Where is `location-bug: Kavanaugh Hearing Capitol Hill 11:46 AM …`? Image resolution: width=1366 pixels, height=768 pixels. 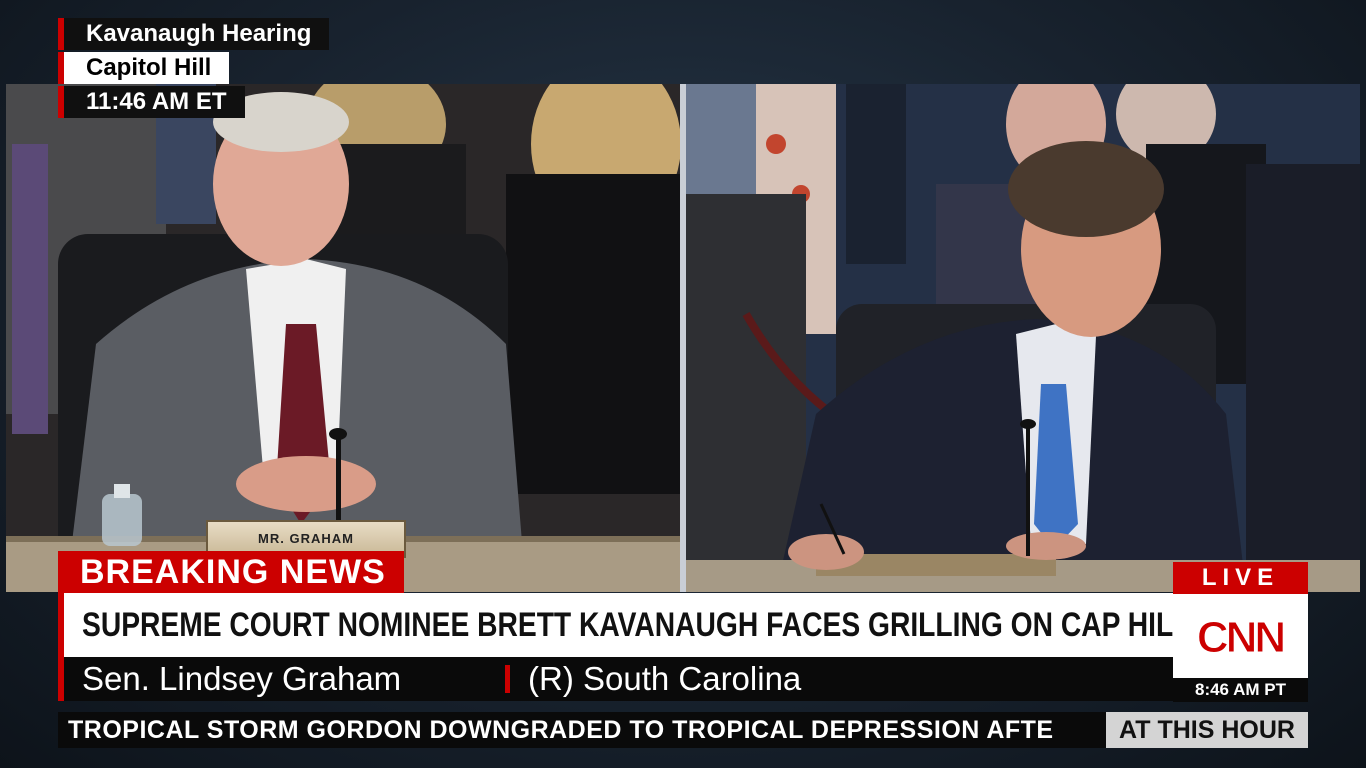 location-bug: Kavanaugh Hearing Capitol Hill 11:46 AM … is located at coordinates (194, 69).